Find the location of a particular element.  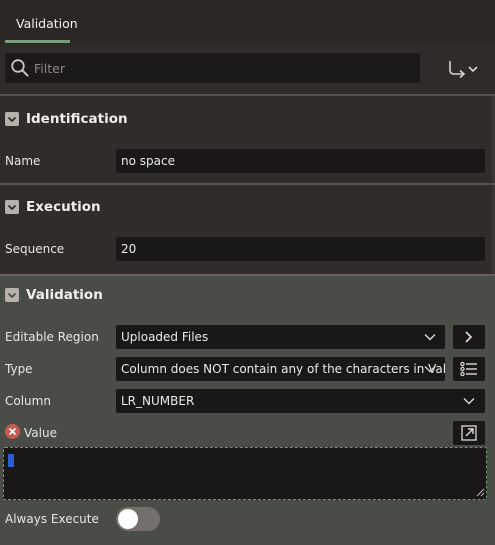

label-always-execute: Always Execute is located at coordinates (52, 519).